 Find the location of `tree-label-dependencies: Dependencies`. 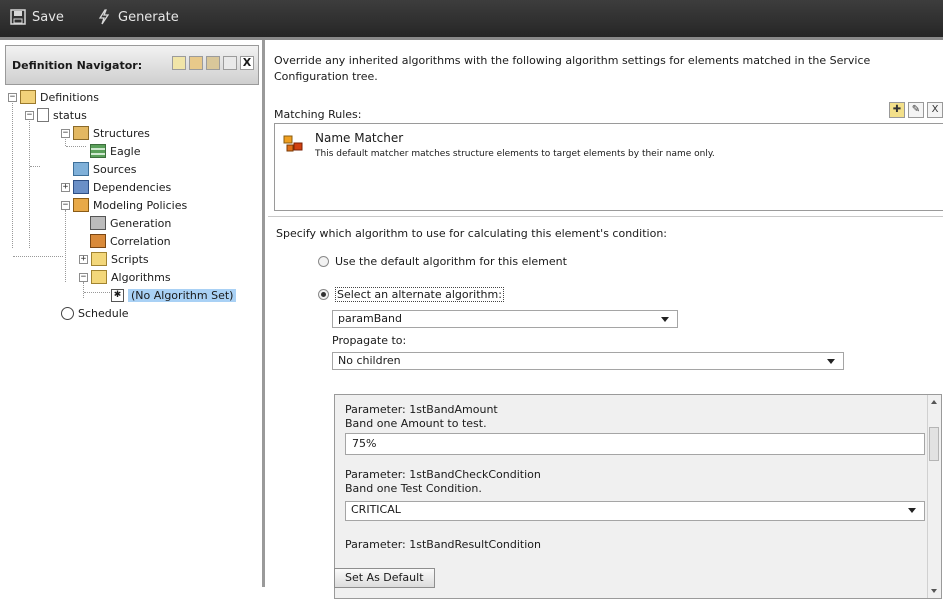

tree-label-dependencies: Dependencies is located at coordinates (132, 187).